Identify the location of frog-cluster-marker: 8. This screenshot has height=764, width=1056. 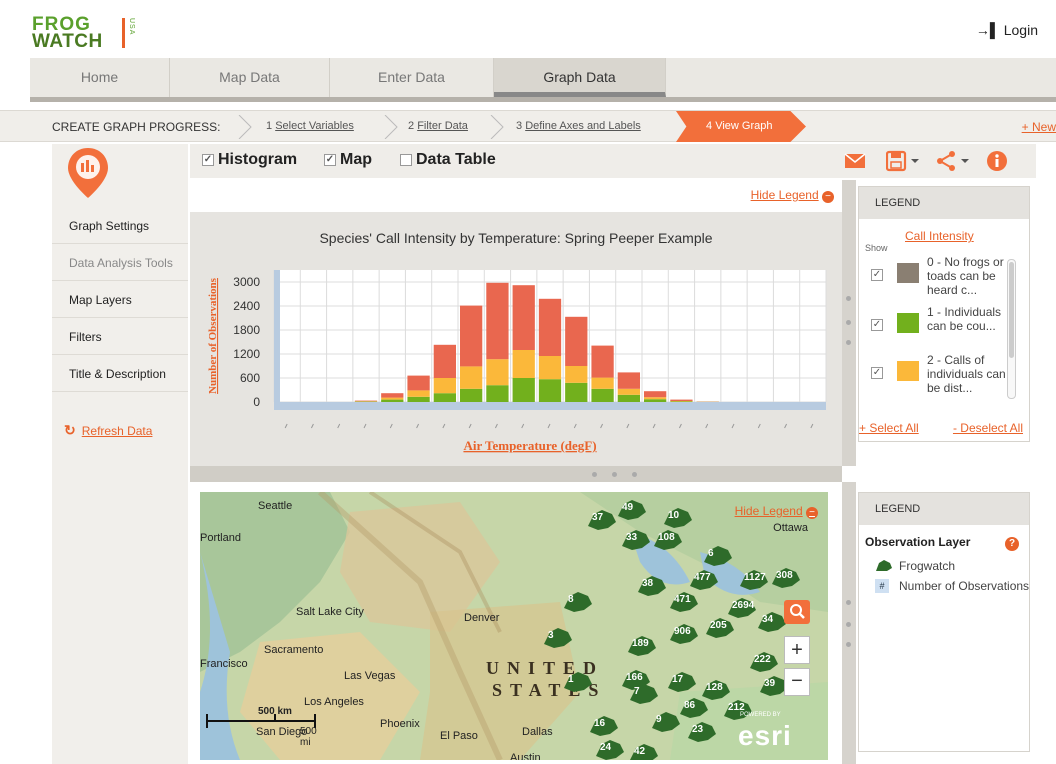
(577, 602).